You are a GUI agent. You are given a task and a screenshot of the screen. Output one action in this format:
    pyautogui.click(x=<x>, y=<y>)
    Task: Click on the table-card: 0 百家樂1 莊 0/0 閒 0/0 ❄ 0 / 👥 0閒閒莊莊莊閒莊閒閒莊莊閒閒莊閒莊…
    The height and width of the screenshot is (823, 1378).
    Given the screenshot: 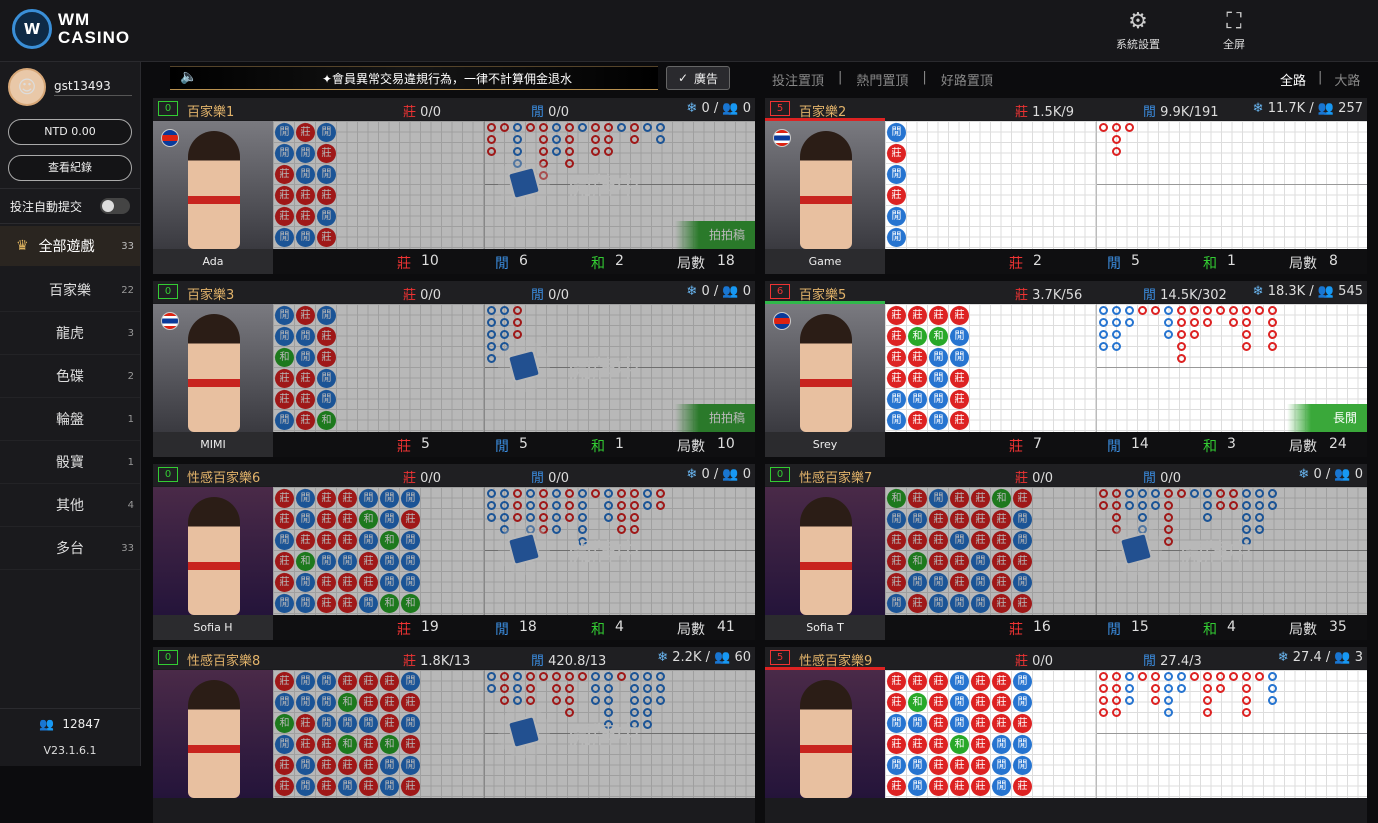 What is the action you would take?
    pyautogui.click(x=454, y=186)
    